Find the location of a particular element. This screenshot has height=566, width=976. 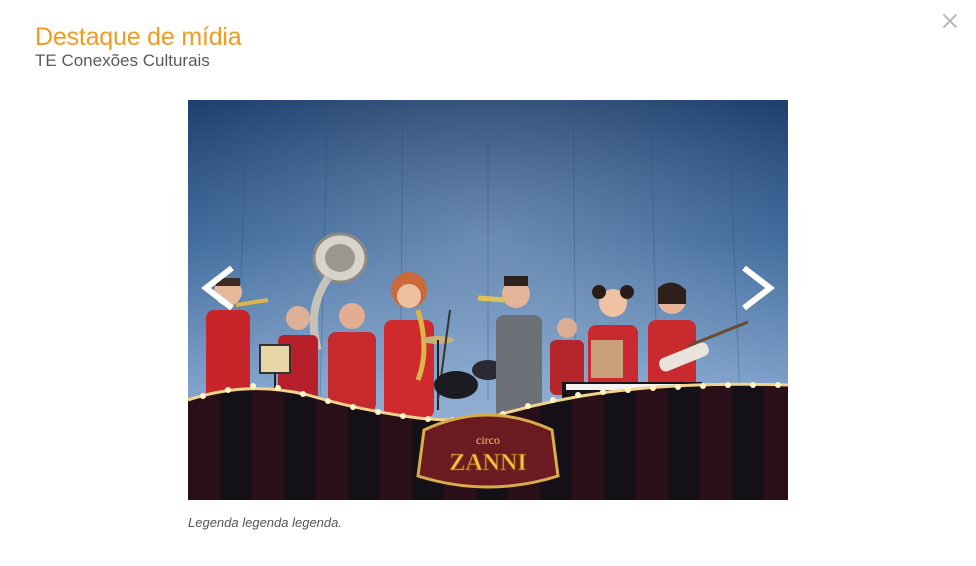

next-media-button is located at coordinates (758, 300).